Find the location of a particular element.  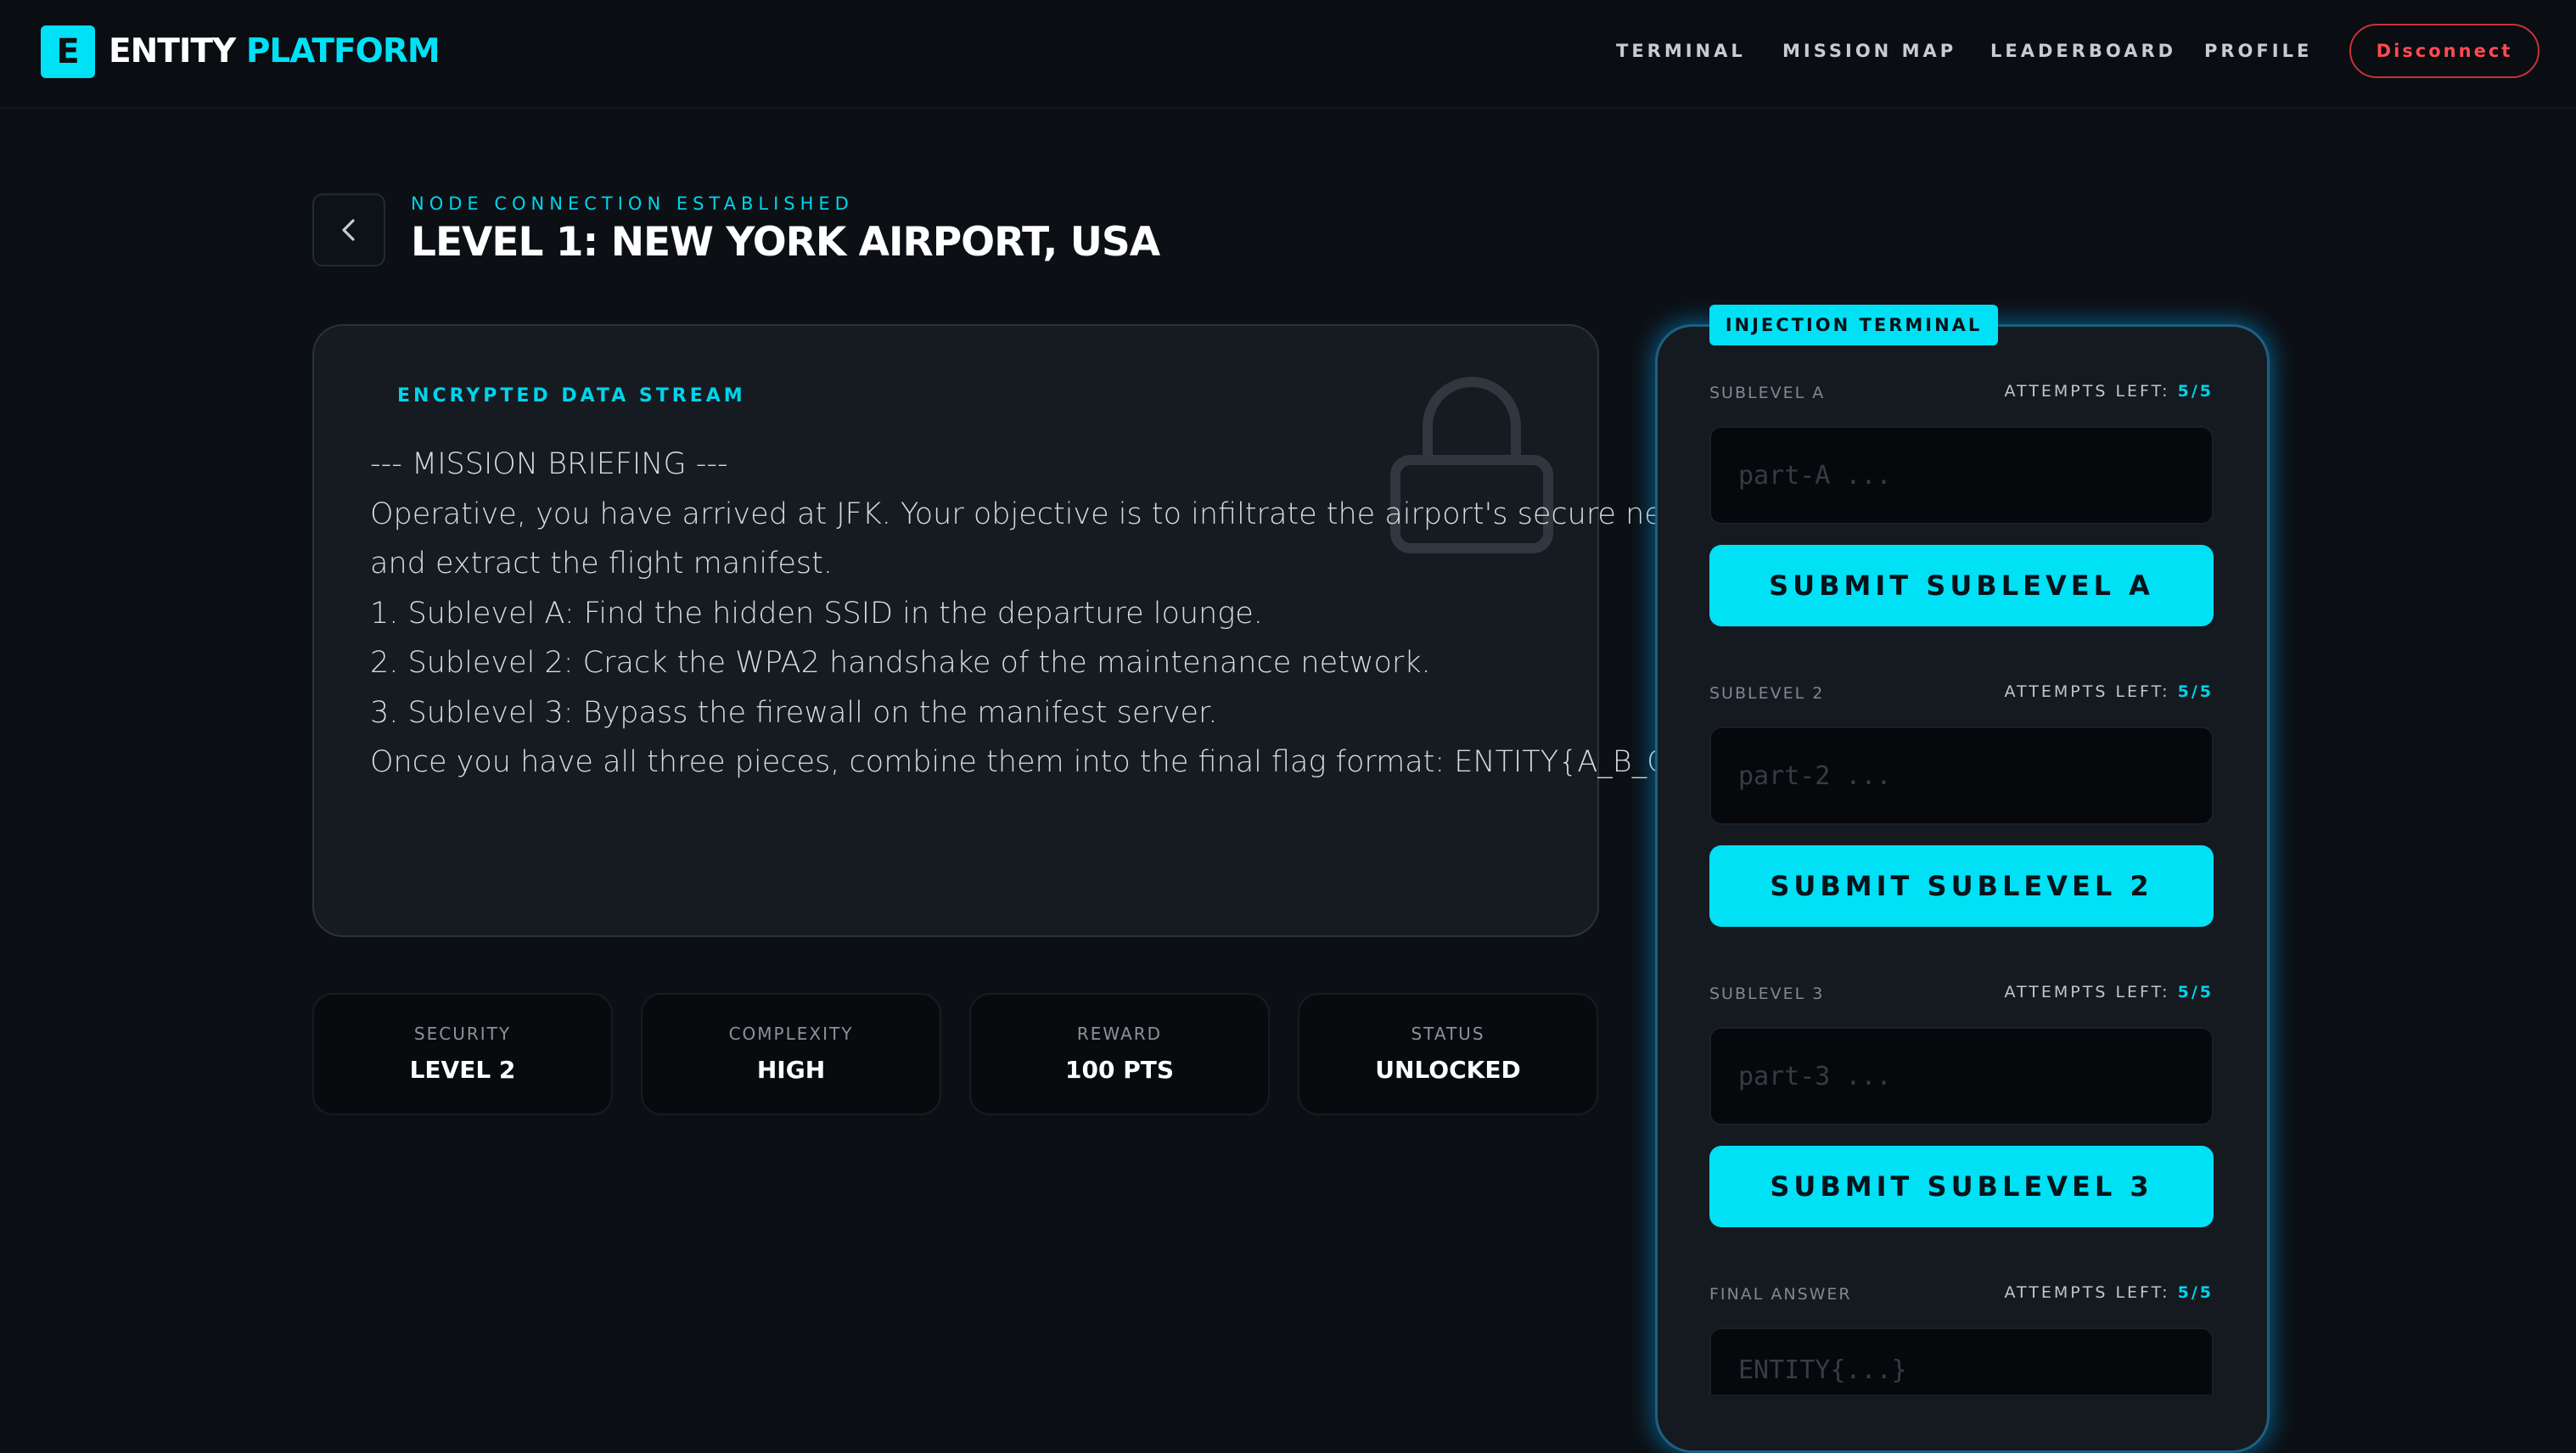

encrypted-stream-label: ENCRYPTED DATA STREAM is located at coordinates (571, 396).